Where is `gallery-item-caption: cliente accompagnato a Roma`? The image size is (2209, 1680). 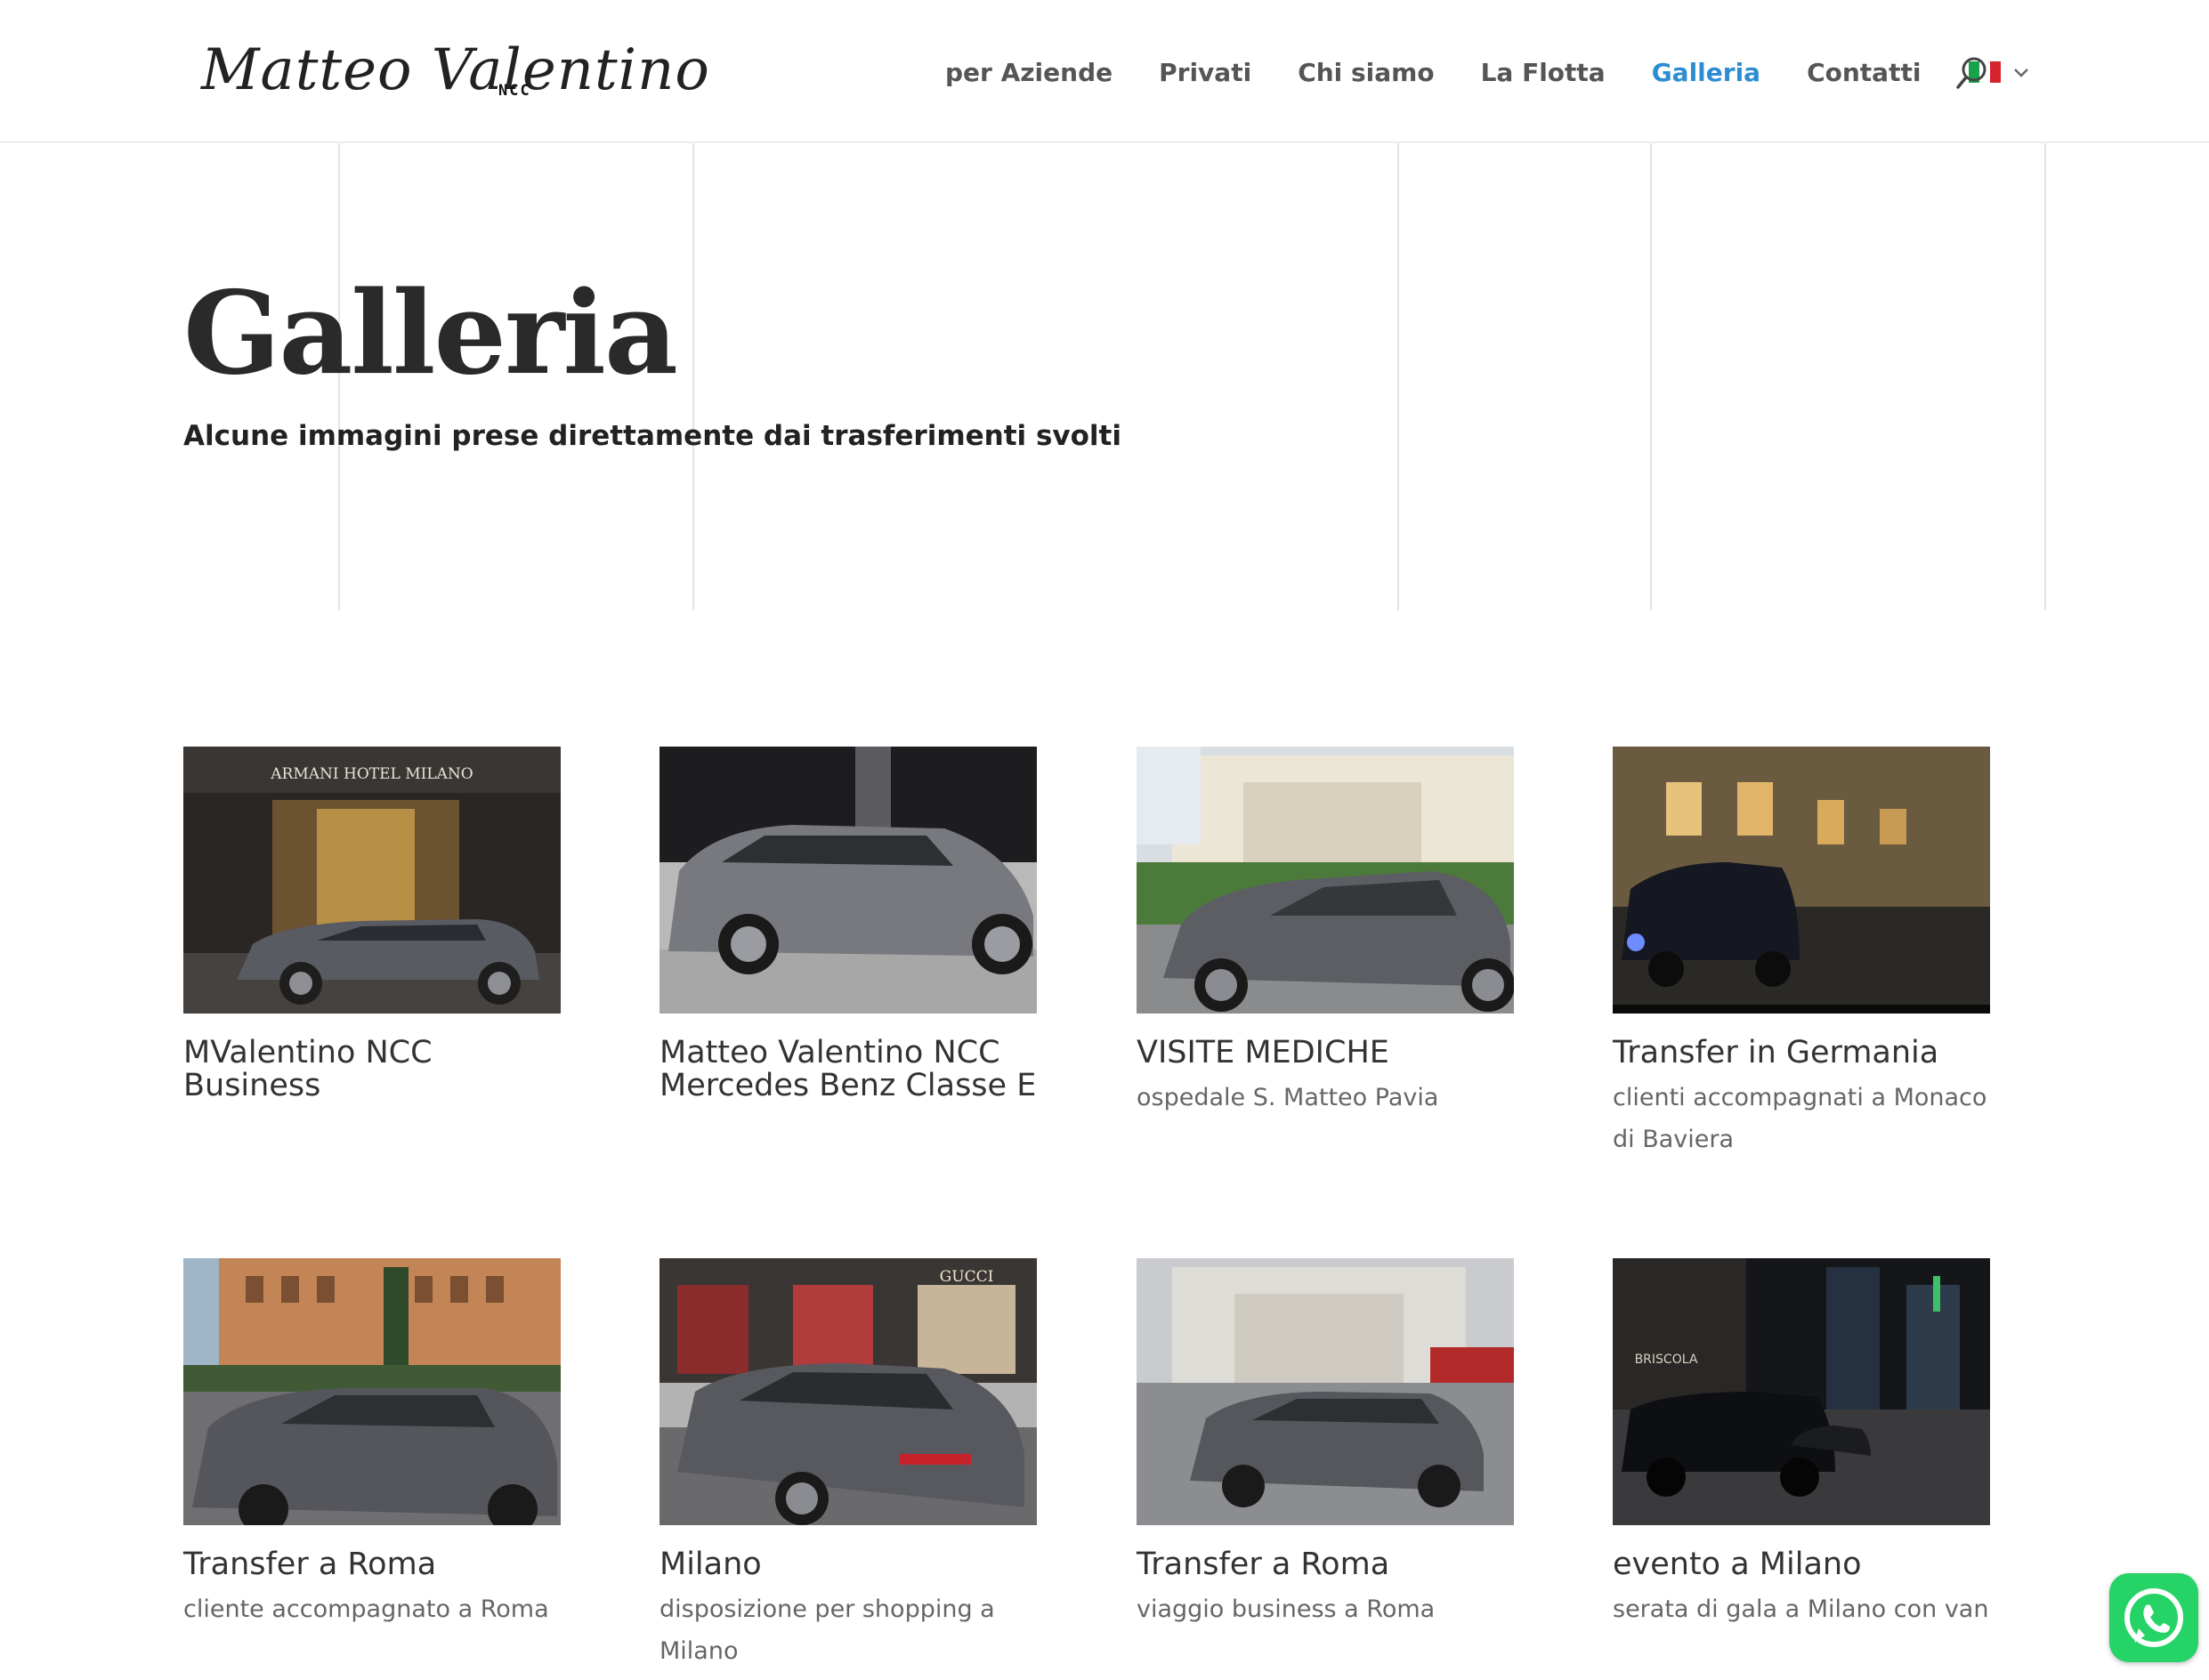
gallery-item-caption: cliente accompagnato a Roma is located at coordinates (366, 1609).